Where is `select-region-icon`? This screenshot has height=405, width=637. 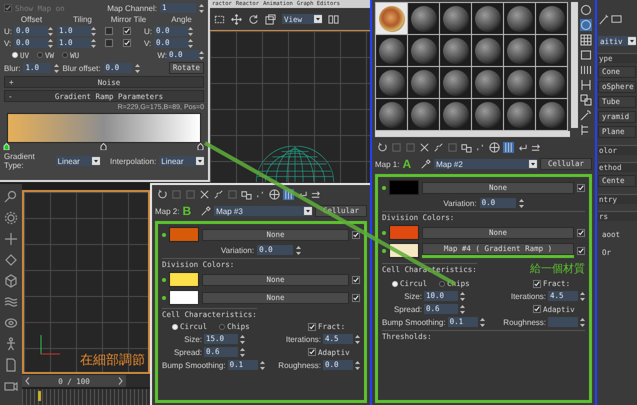
select-region-icon is located at coordinates (219, 19).